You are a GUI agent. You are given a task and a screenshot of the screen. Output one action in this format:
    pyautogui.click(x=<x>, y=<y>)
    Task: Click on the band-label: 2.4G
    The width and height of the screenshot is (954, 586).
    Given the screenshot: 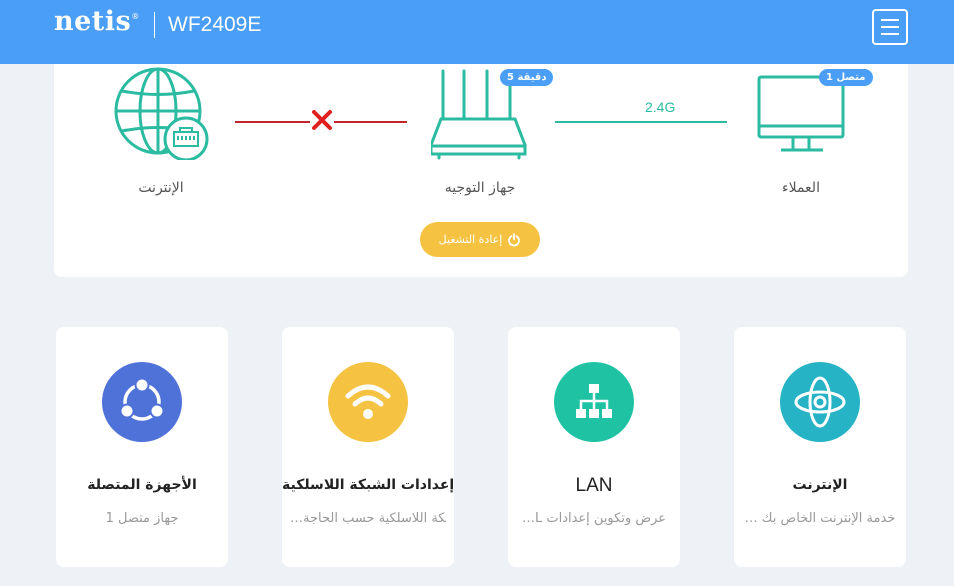 What is the action you would take?
    pyautogui.click(x=660, y=107)
    